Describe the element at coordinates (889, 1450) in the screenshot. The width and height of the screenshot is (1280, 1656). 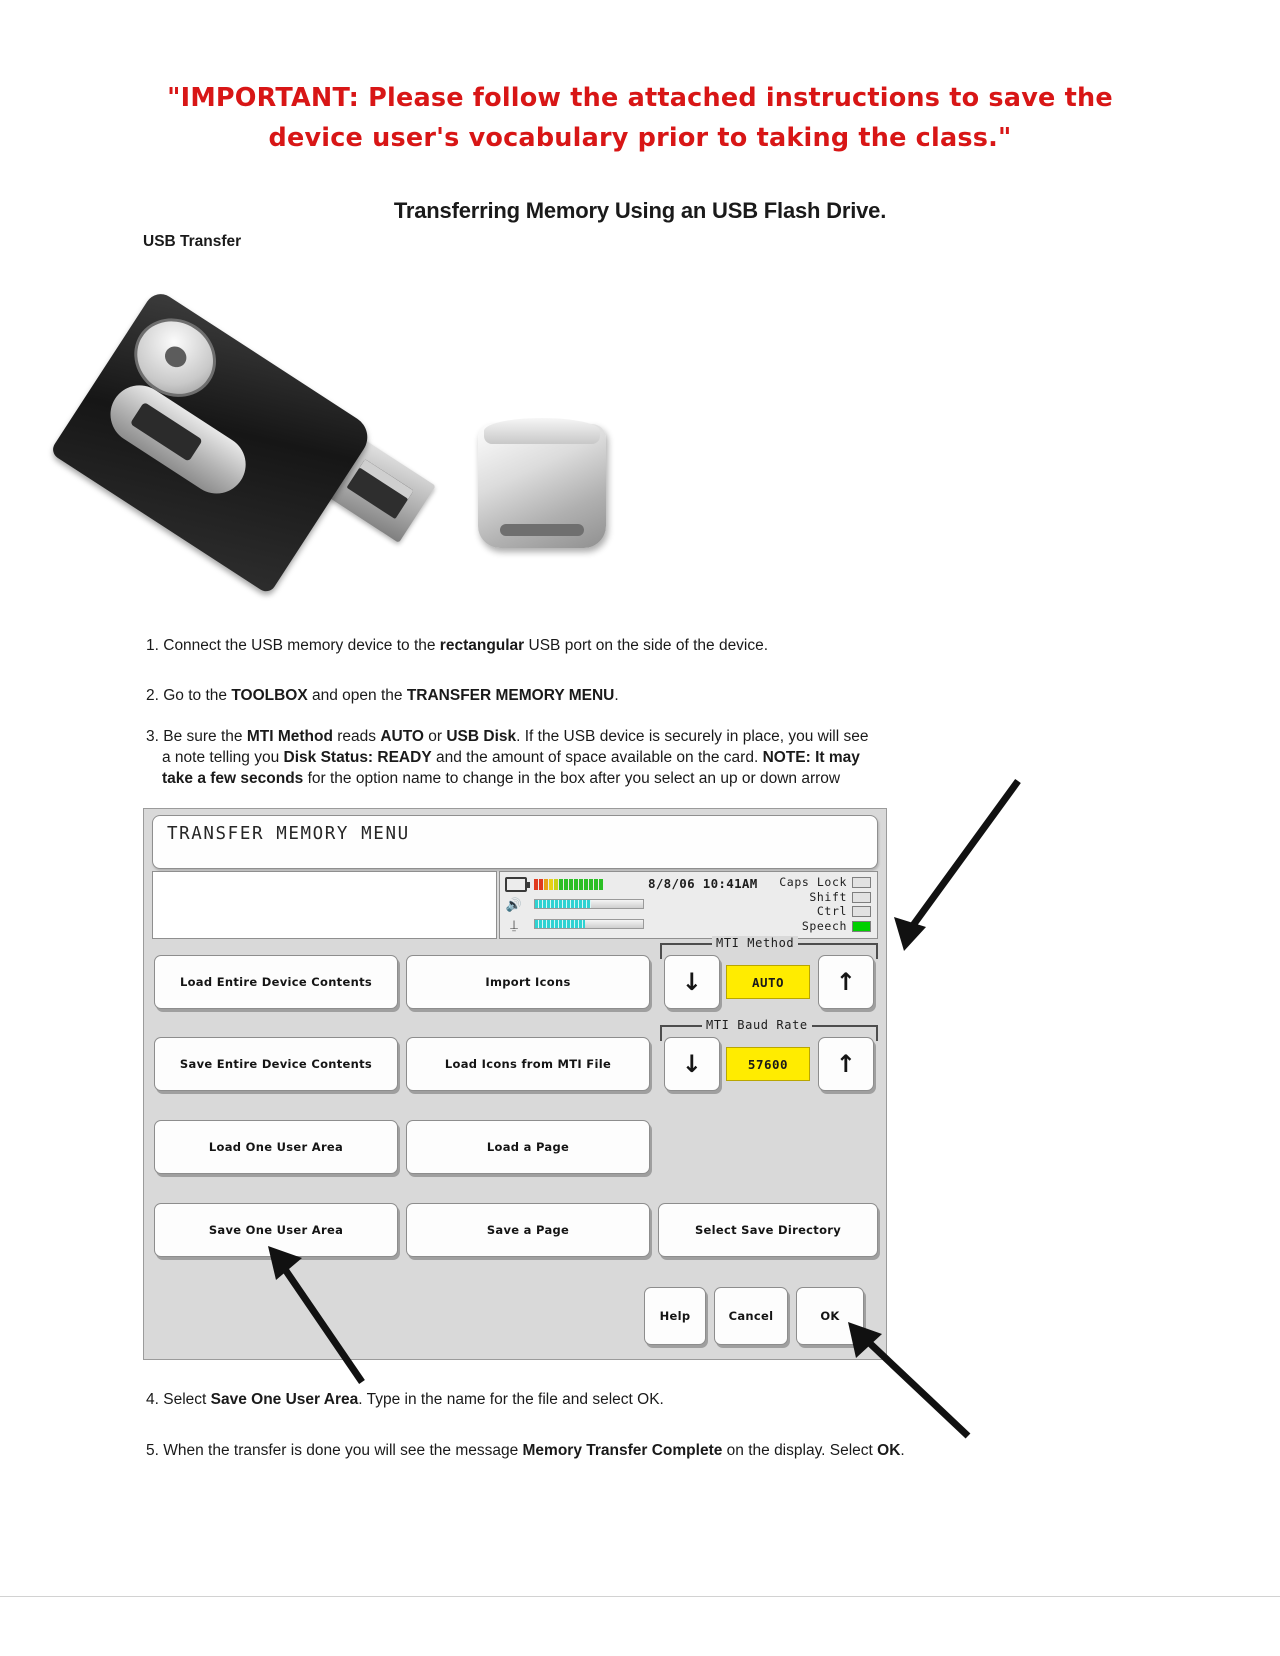
I see `step-5-bold-ok: OK` at that location.